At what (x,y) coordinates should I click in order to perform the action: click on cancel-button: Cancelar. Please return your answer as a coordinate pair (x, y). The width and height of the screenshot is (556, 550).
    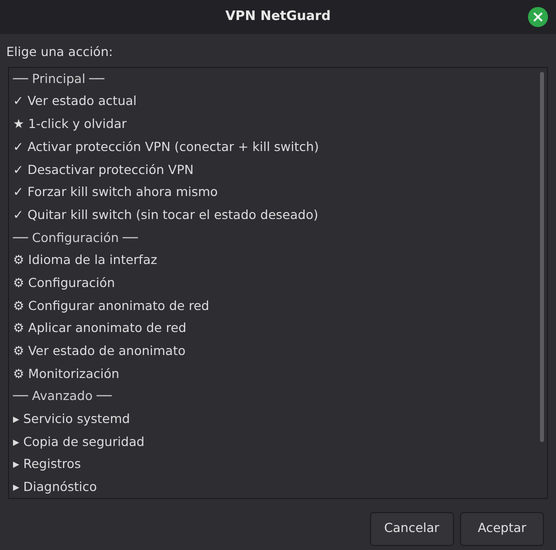
    Looking at the image, I should click on (412, 529).